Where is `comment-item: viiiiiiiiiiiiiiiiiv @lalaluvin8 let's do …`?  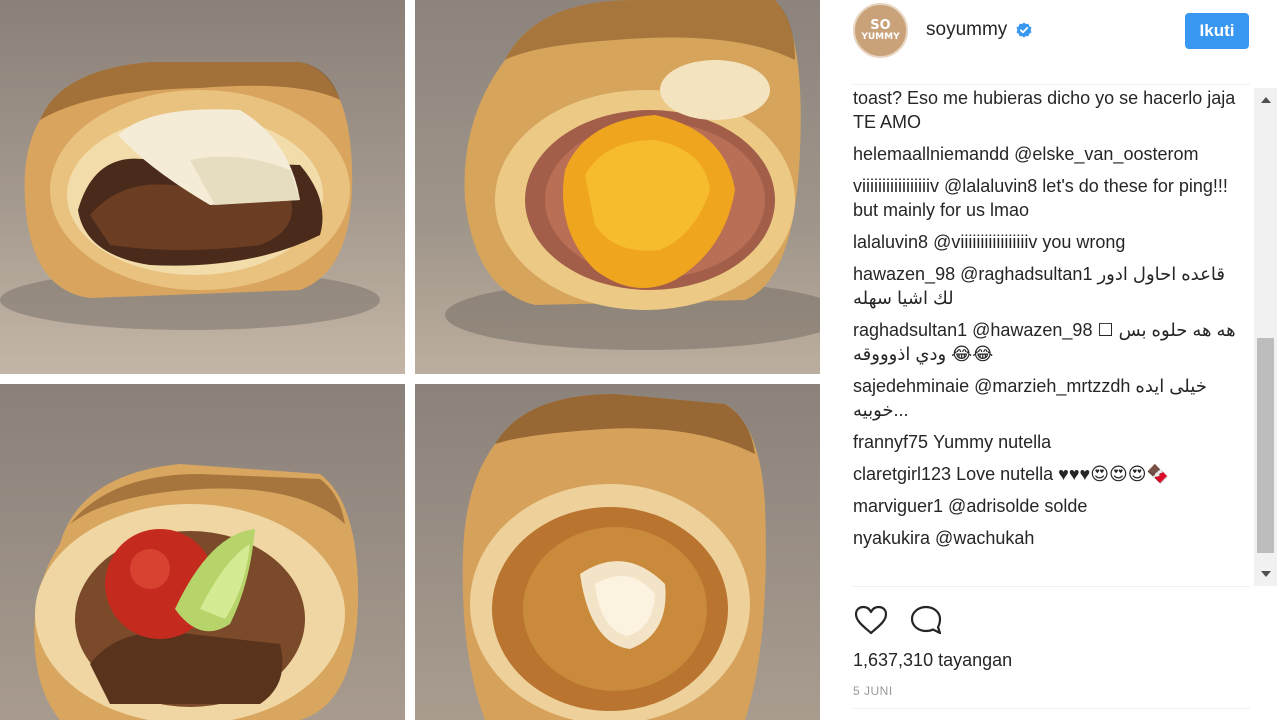 comment-item: viiiiiiiiiiiiiiiiiv @lalaluvin8 let's do … is located at coordinates (1051, 198).